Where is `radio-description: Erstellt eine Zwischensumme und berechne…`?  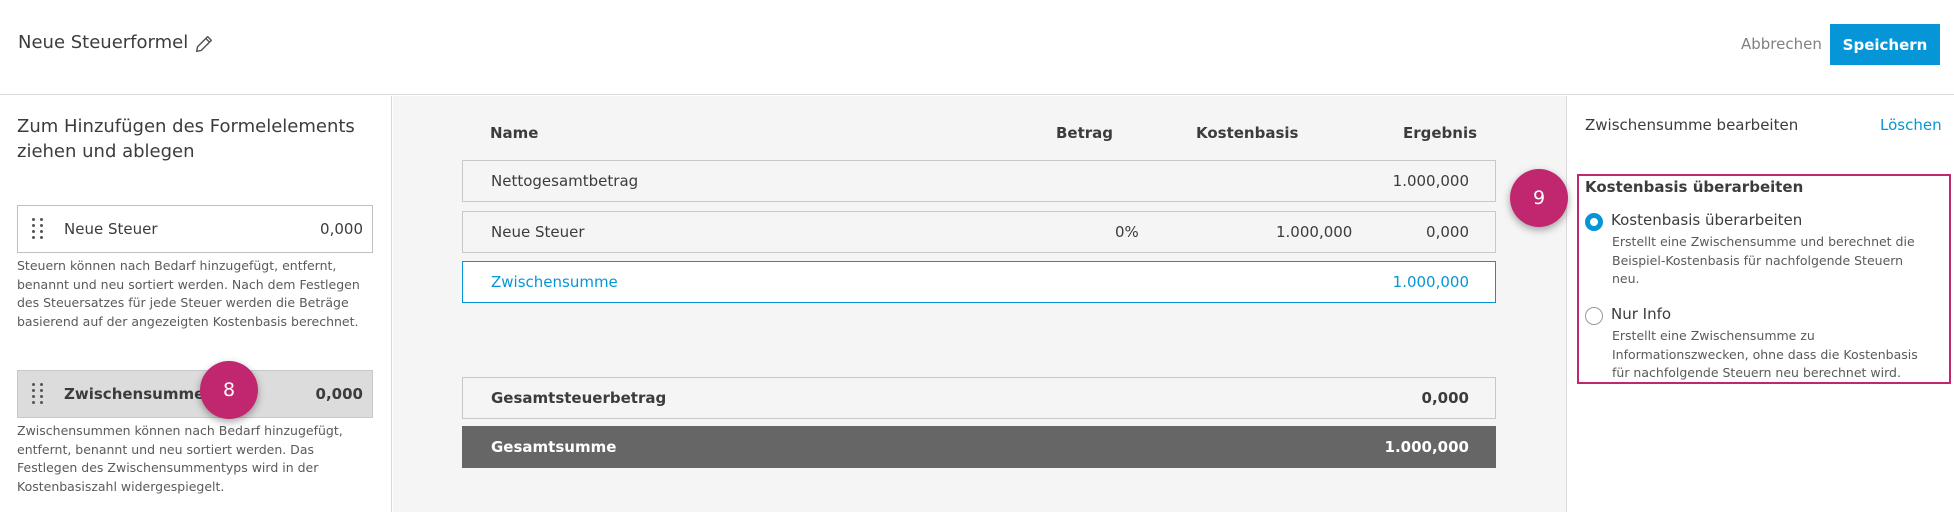
radio-description: Erstellt eine Zwischensumme und berechne… is located at coordinates (1763, 260).